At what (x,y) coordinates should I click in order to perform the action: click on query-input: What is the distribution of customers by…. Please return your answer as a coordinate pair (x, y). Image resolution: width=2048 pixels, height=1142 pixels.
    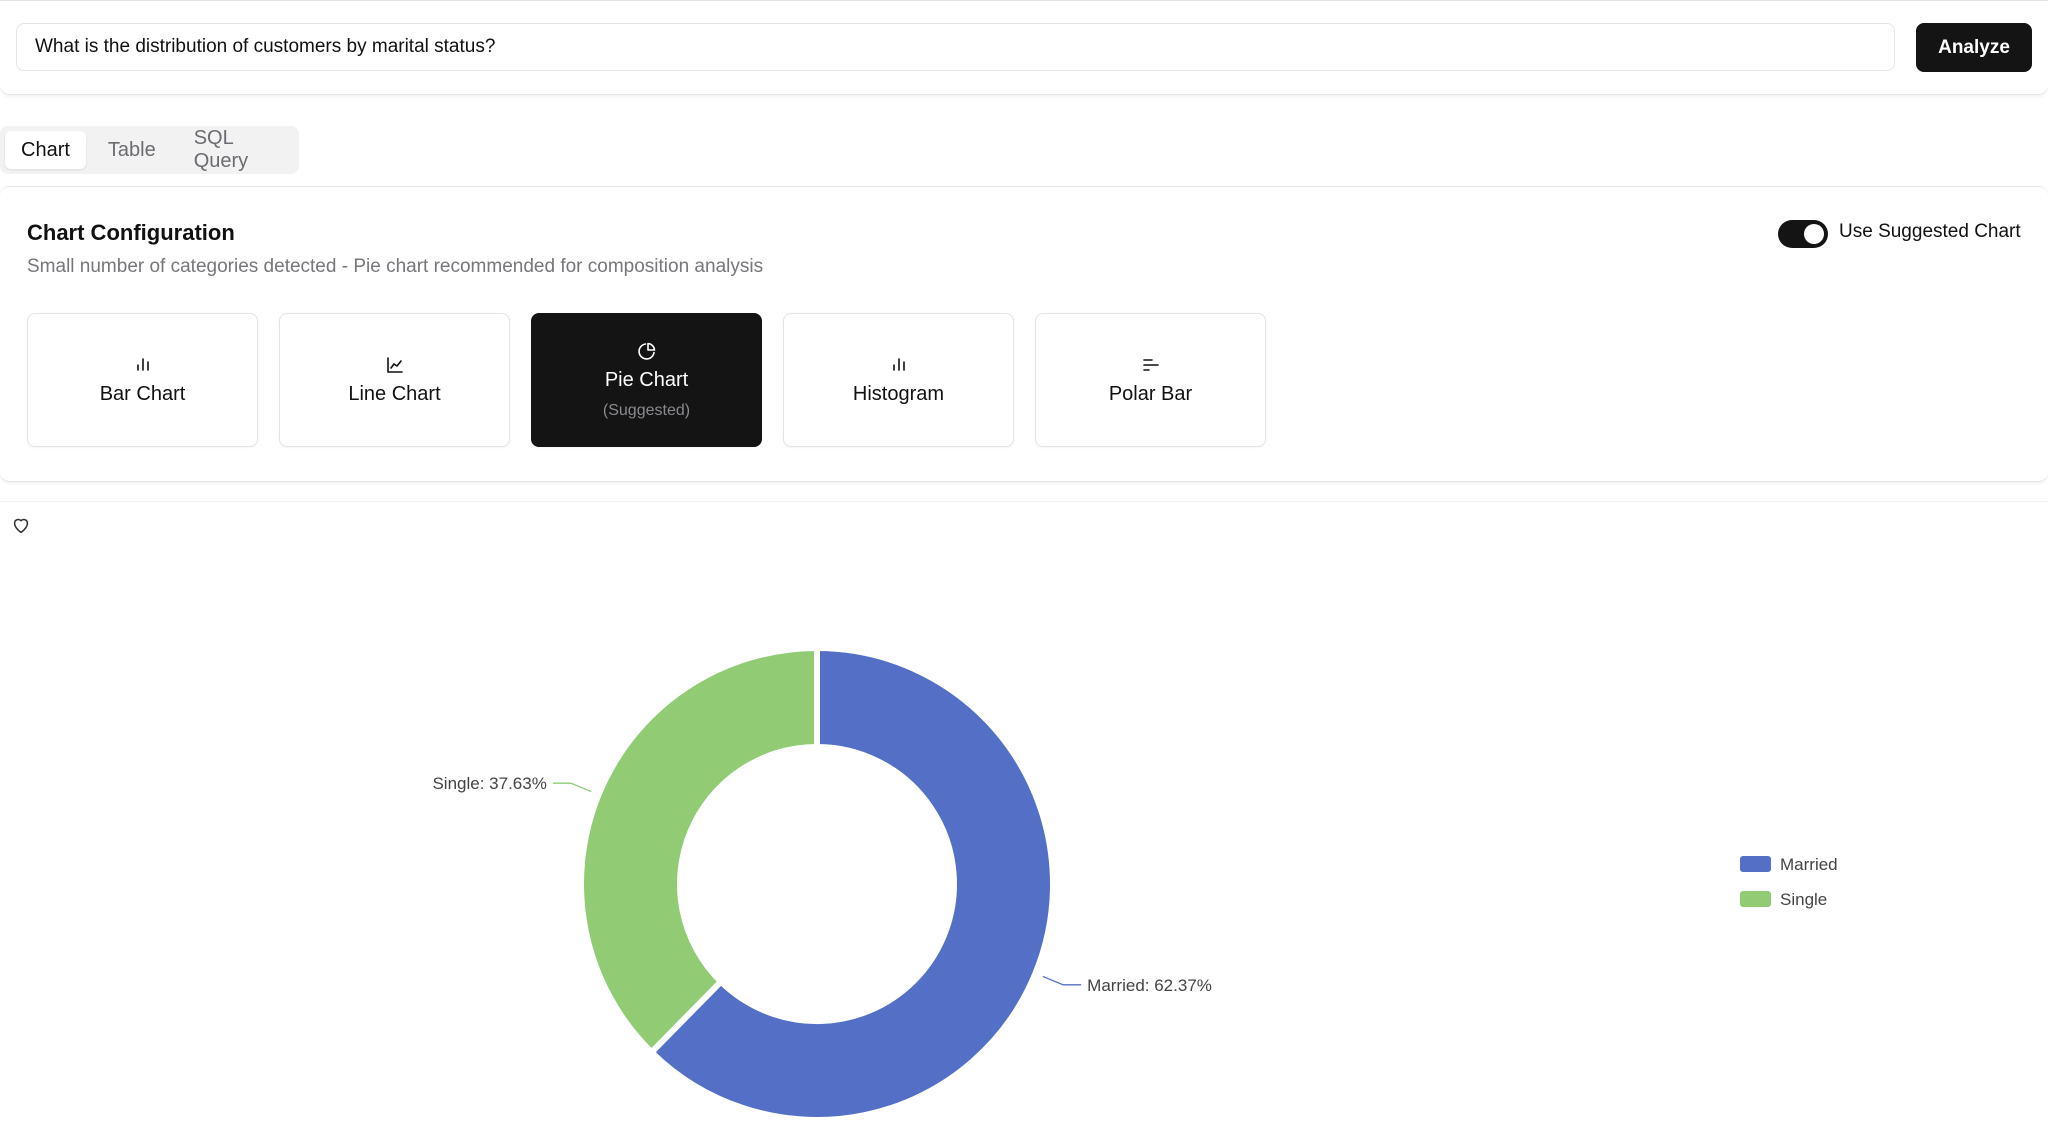
    Looking at the image, I should click on (955, 47).